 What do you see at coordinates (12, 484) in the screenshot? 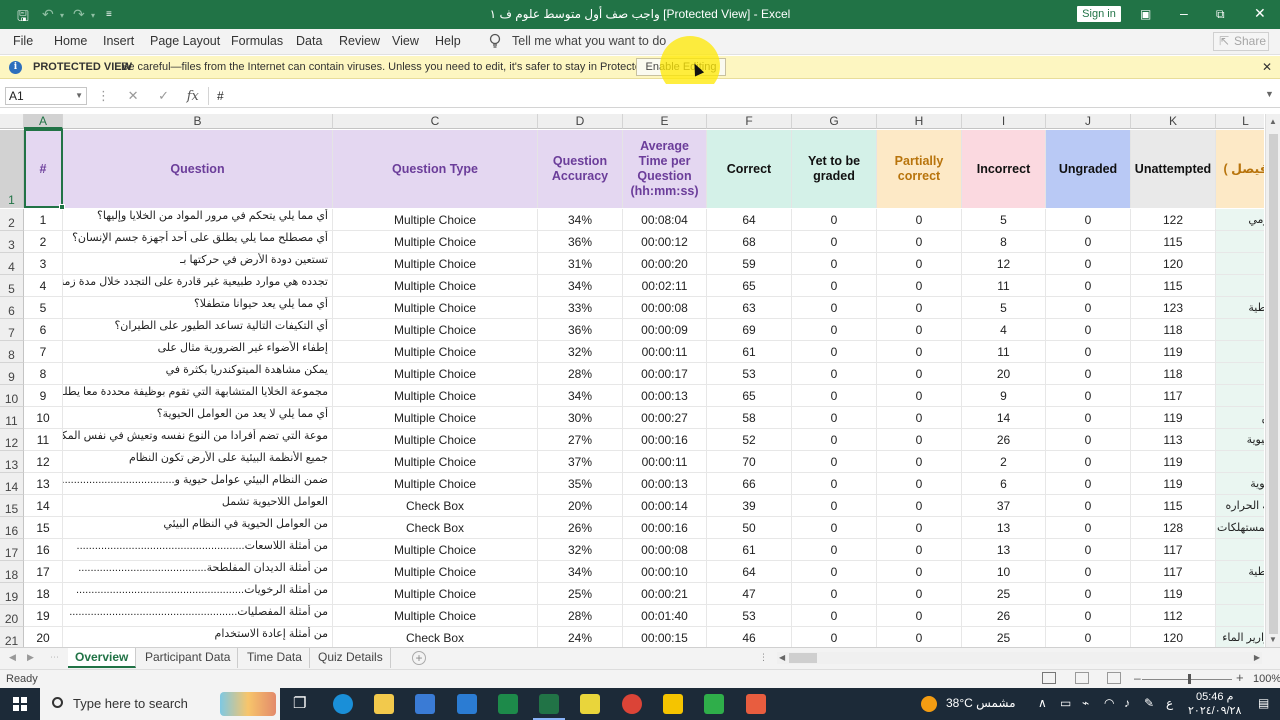
I see `row-header: 14` at bounding box center [12, 484].